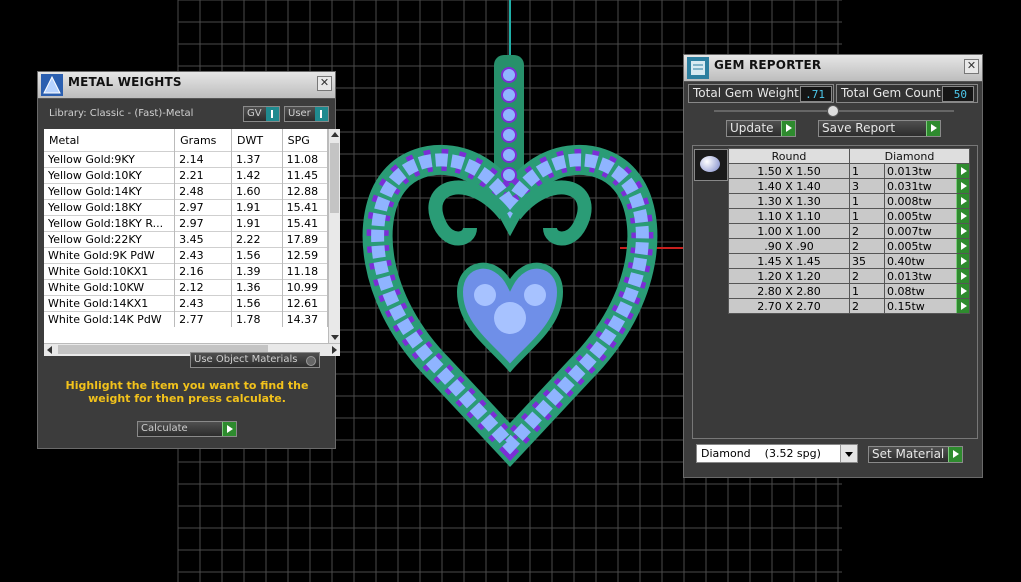 This screenshot has width=1021, height=582. What do you see at coordinates (848, 453) in the screenshot?
I see `chevron-down-icon` at bounding box center [848, 453].